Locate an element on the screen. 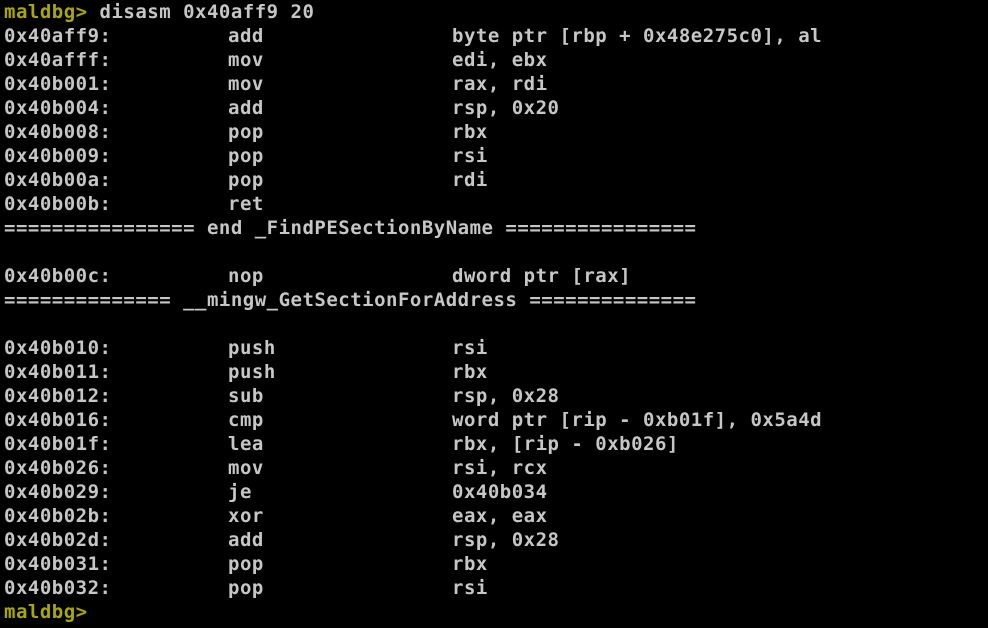 This screenshot has height=628, width=988. disasm-row: 0x40b01f: lea rbx, [rip - 0xb026] is located at coordinates (496, 444).